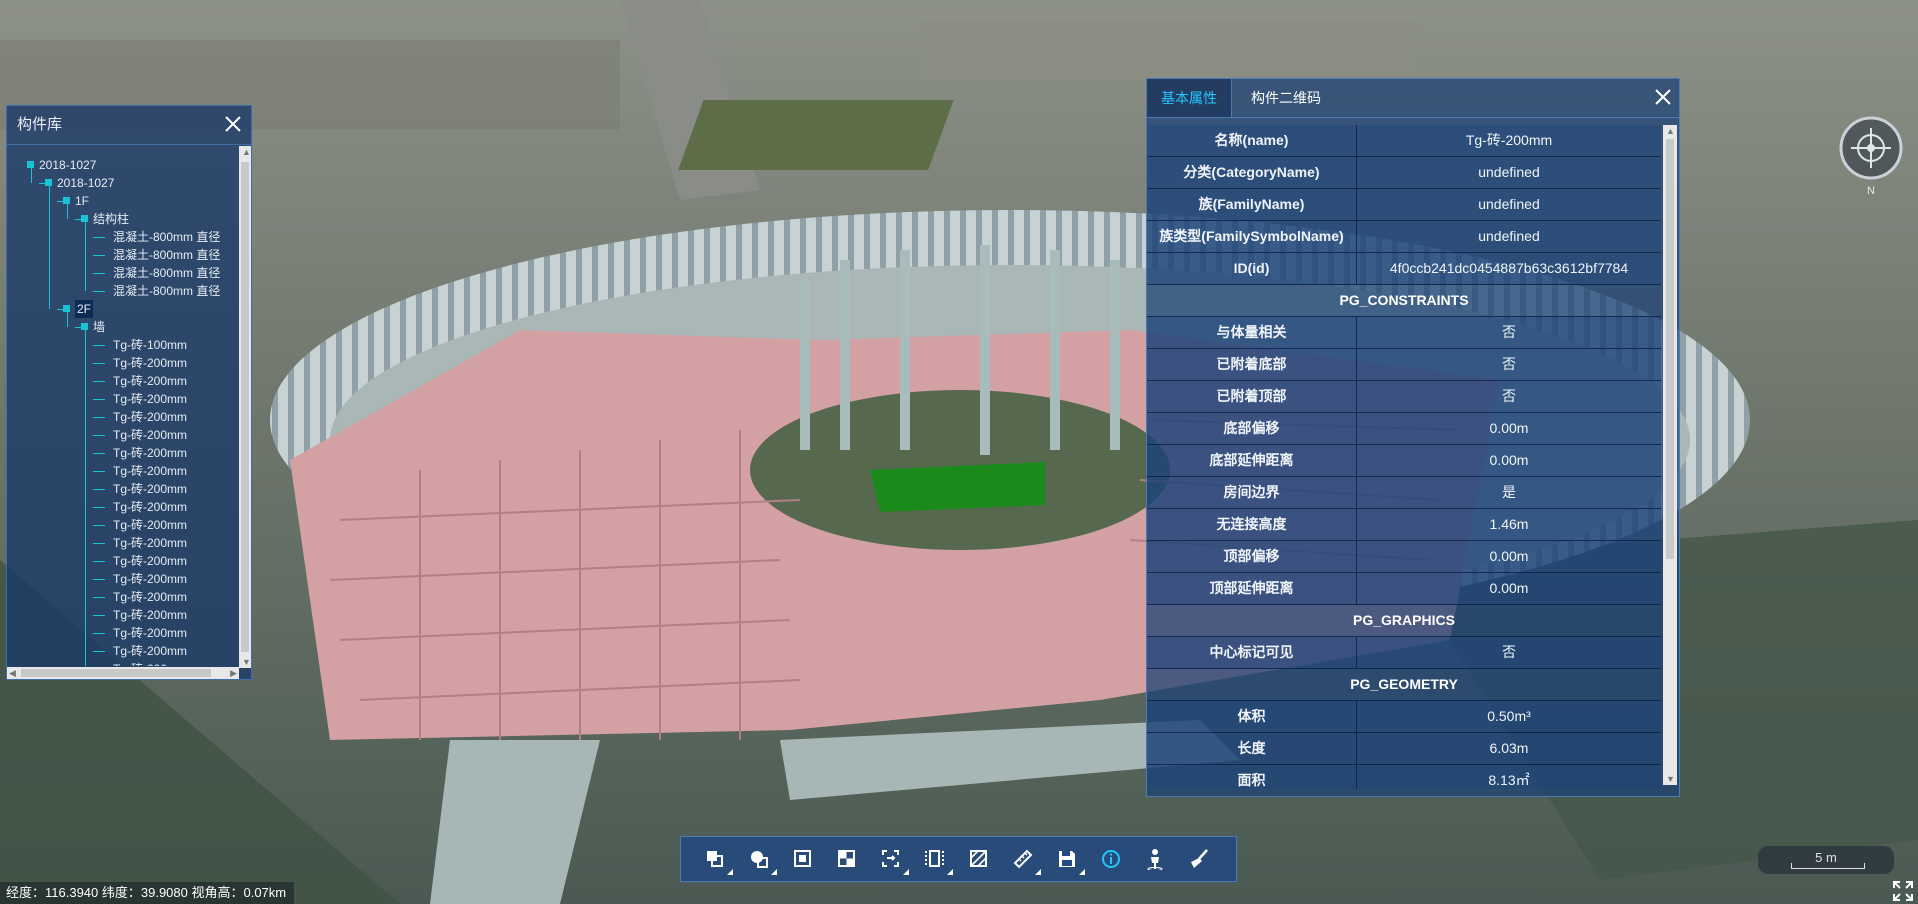 The image size is (1918, 904). I want to click on property-row: ID(id) 4f0ccb241dc0454887b63c3612bf7784, so click(1404, 269).